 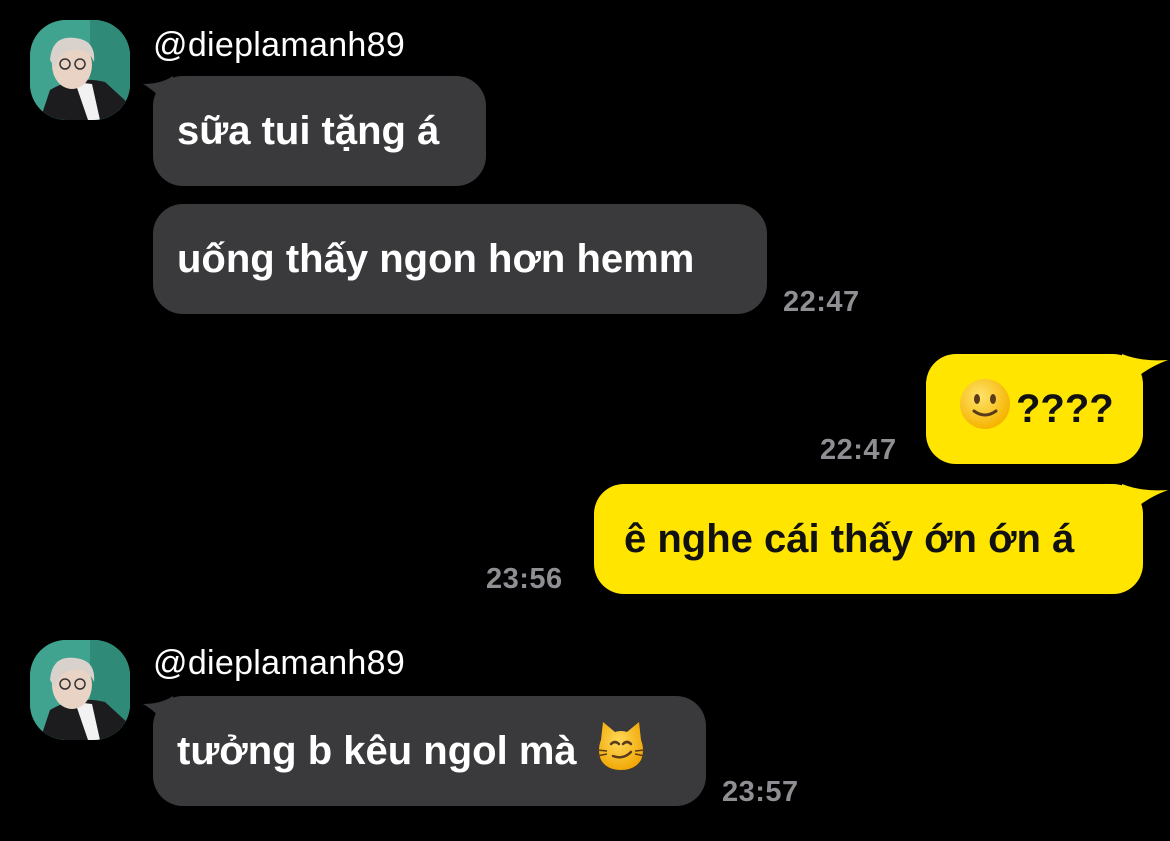 What do you see at coordinates (985, 409) in the screenshot?
I see `slightly-smiling-face-icon` at bounding box center [985, 409].